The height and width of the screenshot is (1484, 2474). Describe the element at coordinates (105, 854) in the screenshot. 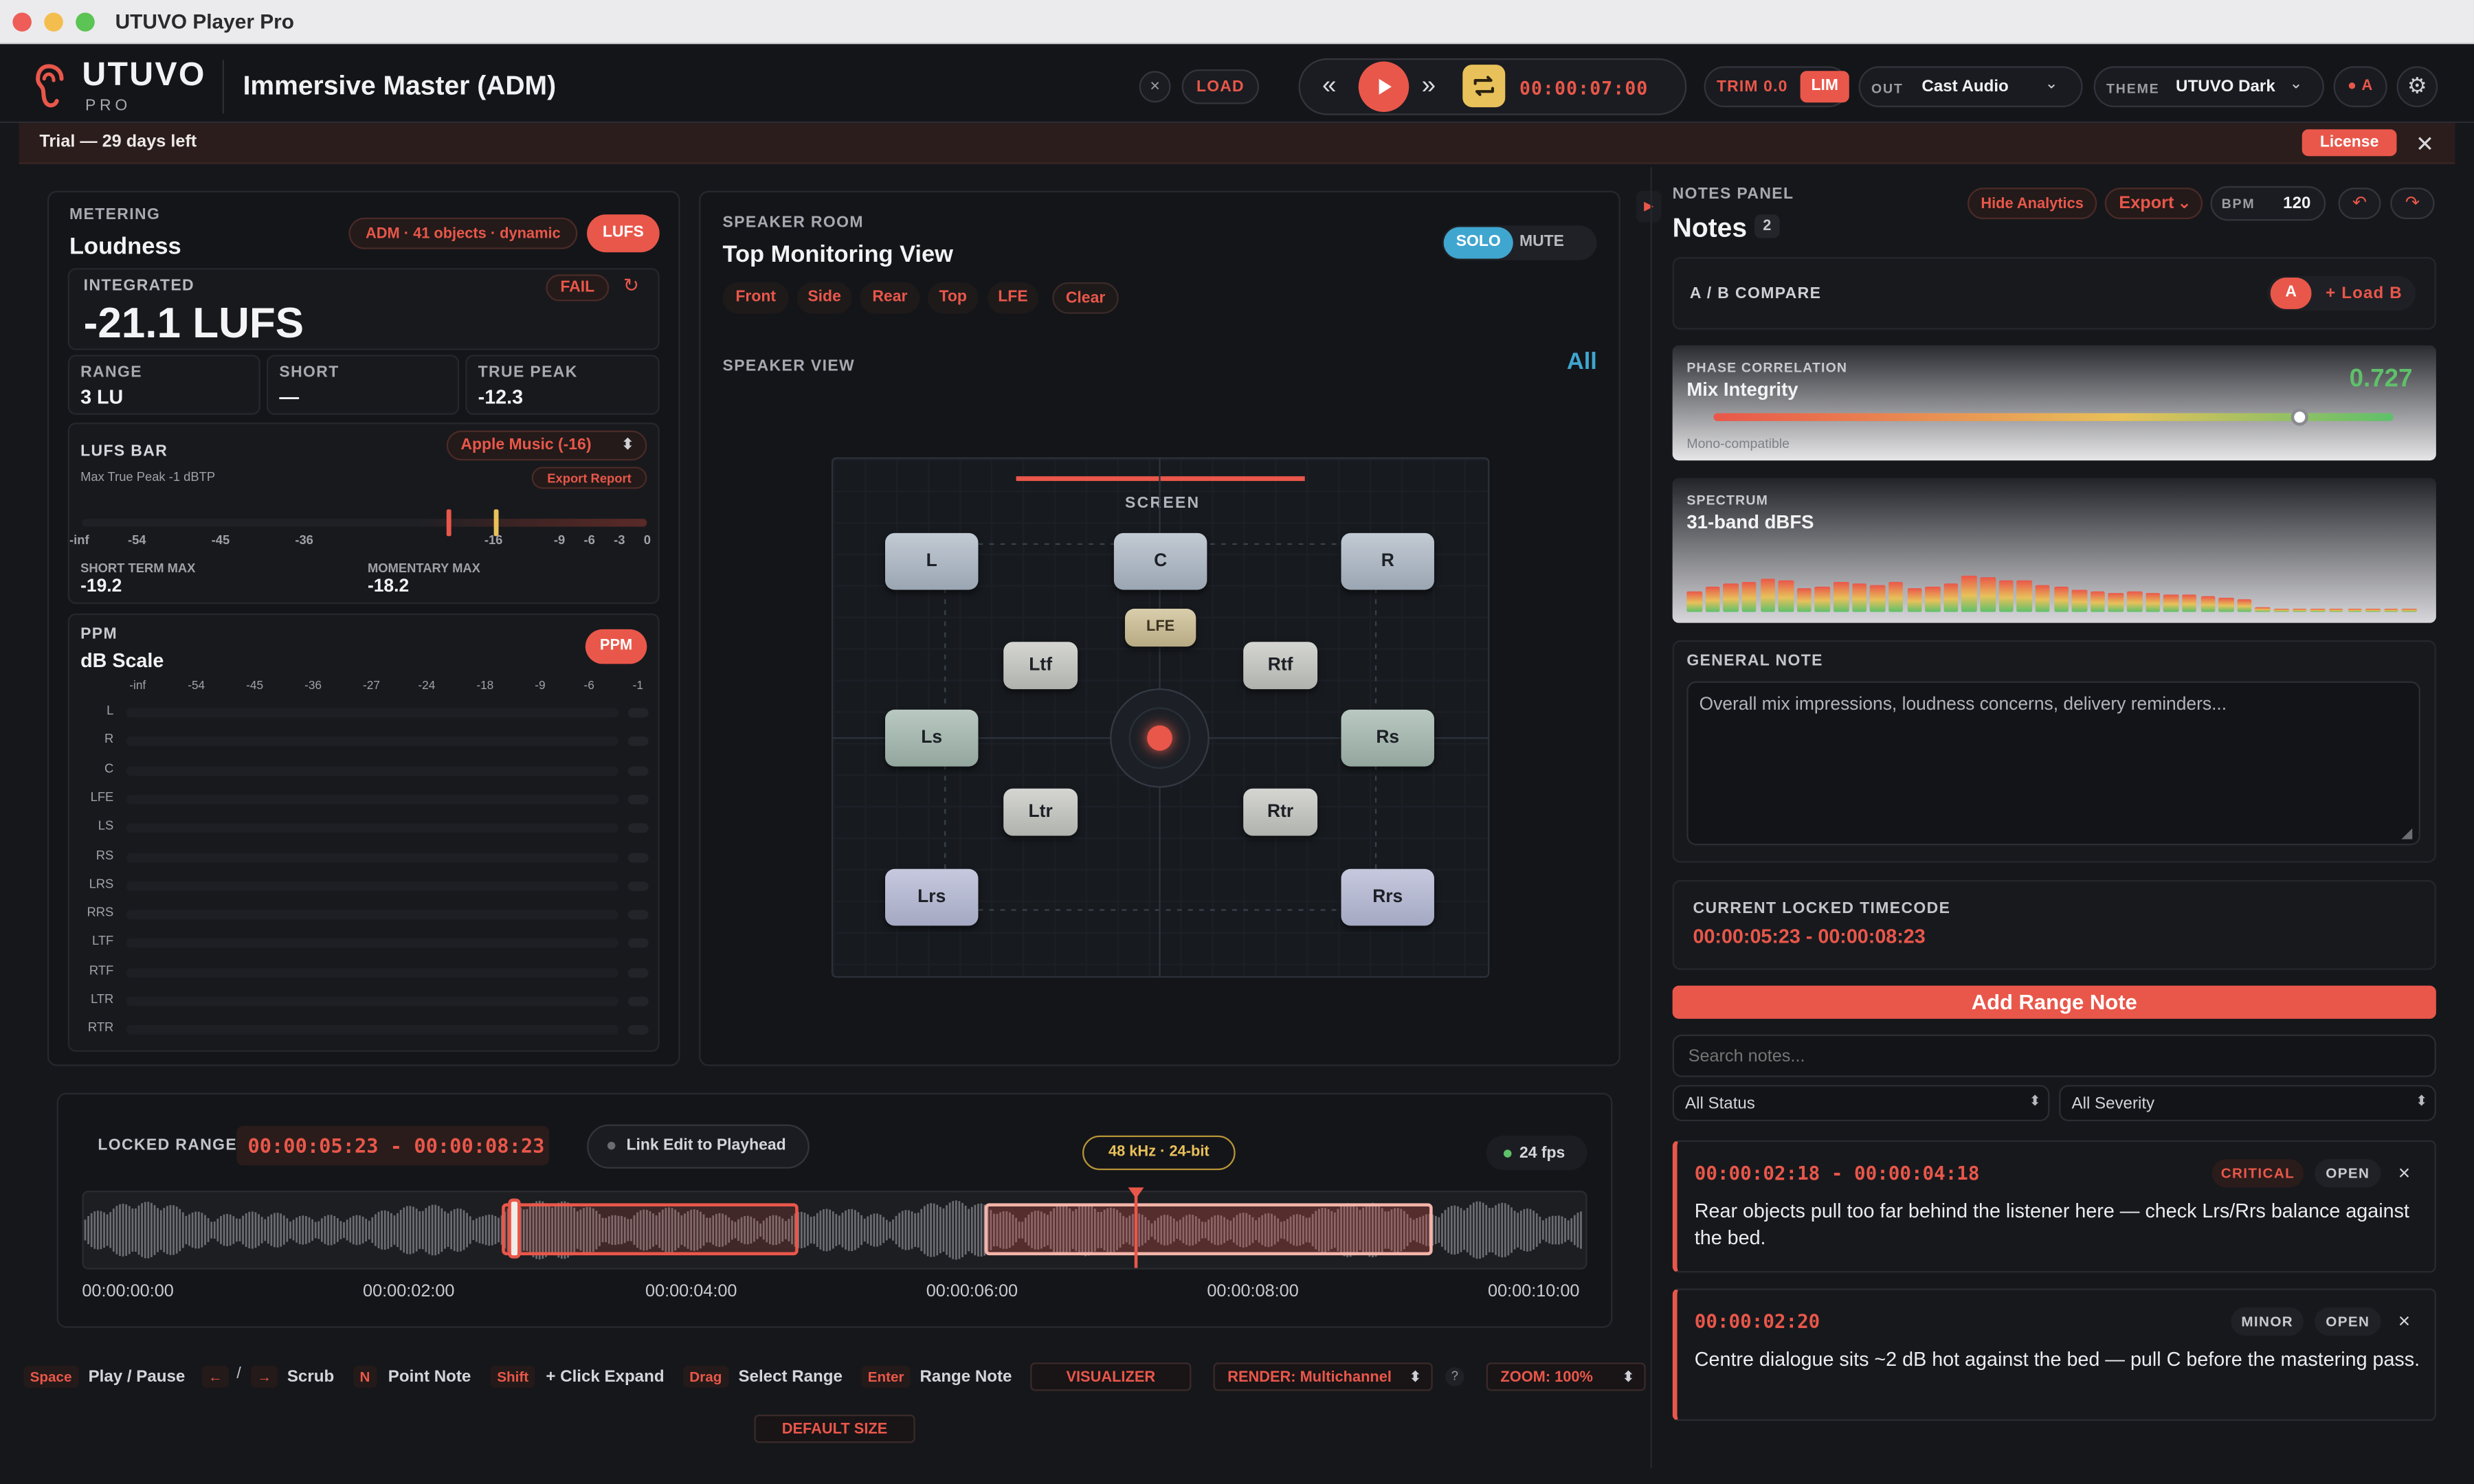

I see `ppm-channel-label: RS` at that location.